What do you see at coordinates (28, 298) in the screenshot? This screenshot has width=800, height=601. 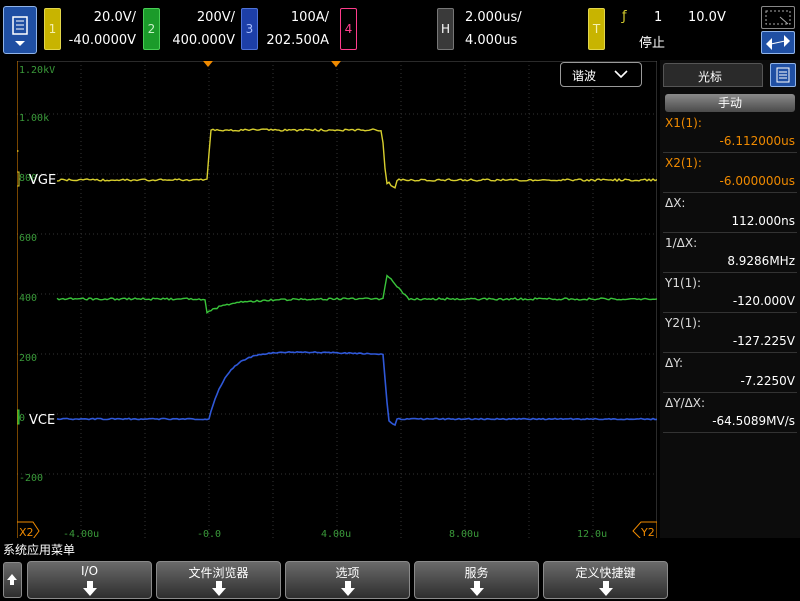 I see `y-grid-label: 400` at bounding box center [28, 298].